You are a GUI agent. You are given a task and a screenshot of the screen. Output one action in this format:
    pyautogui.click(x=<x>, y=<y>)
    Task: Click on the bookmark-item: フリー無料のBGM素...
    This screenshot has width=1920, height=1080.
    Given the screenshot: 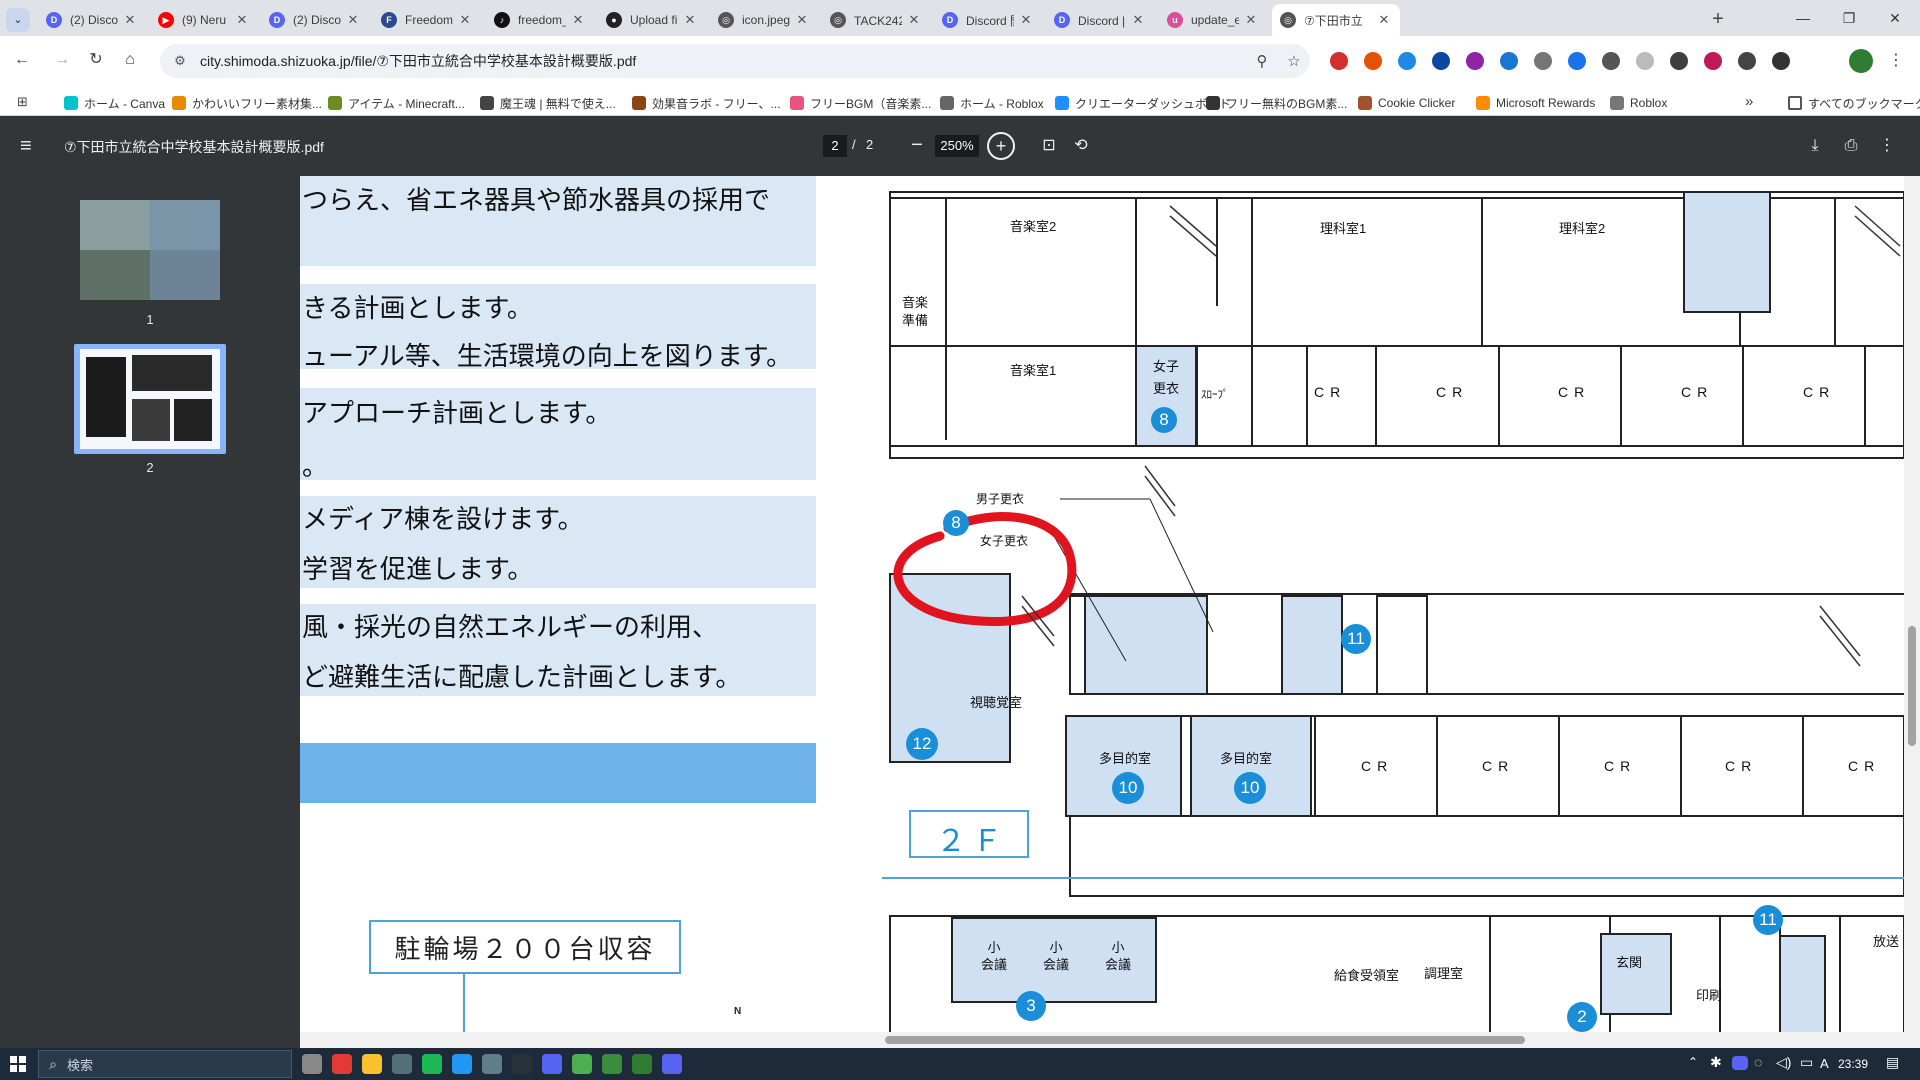 What is the action you would take?
    pyautogui.click(x=1276, y=103)
    